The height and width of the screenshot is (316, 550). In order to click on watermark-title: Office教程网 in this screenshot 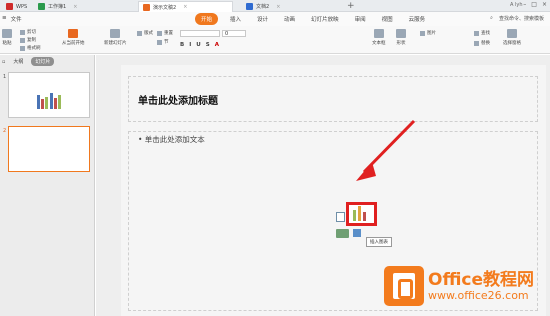, I will do `click(481, 279)`.